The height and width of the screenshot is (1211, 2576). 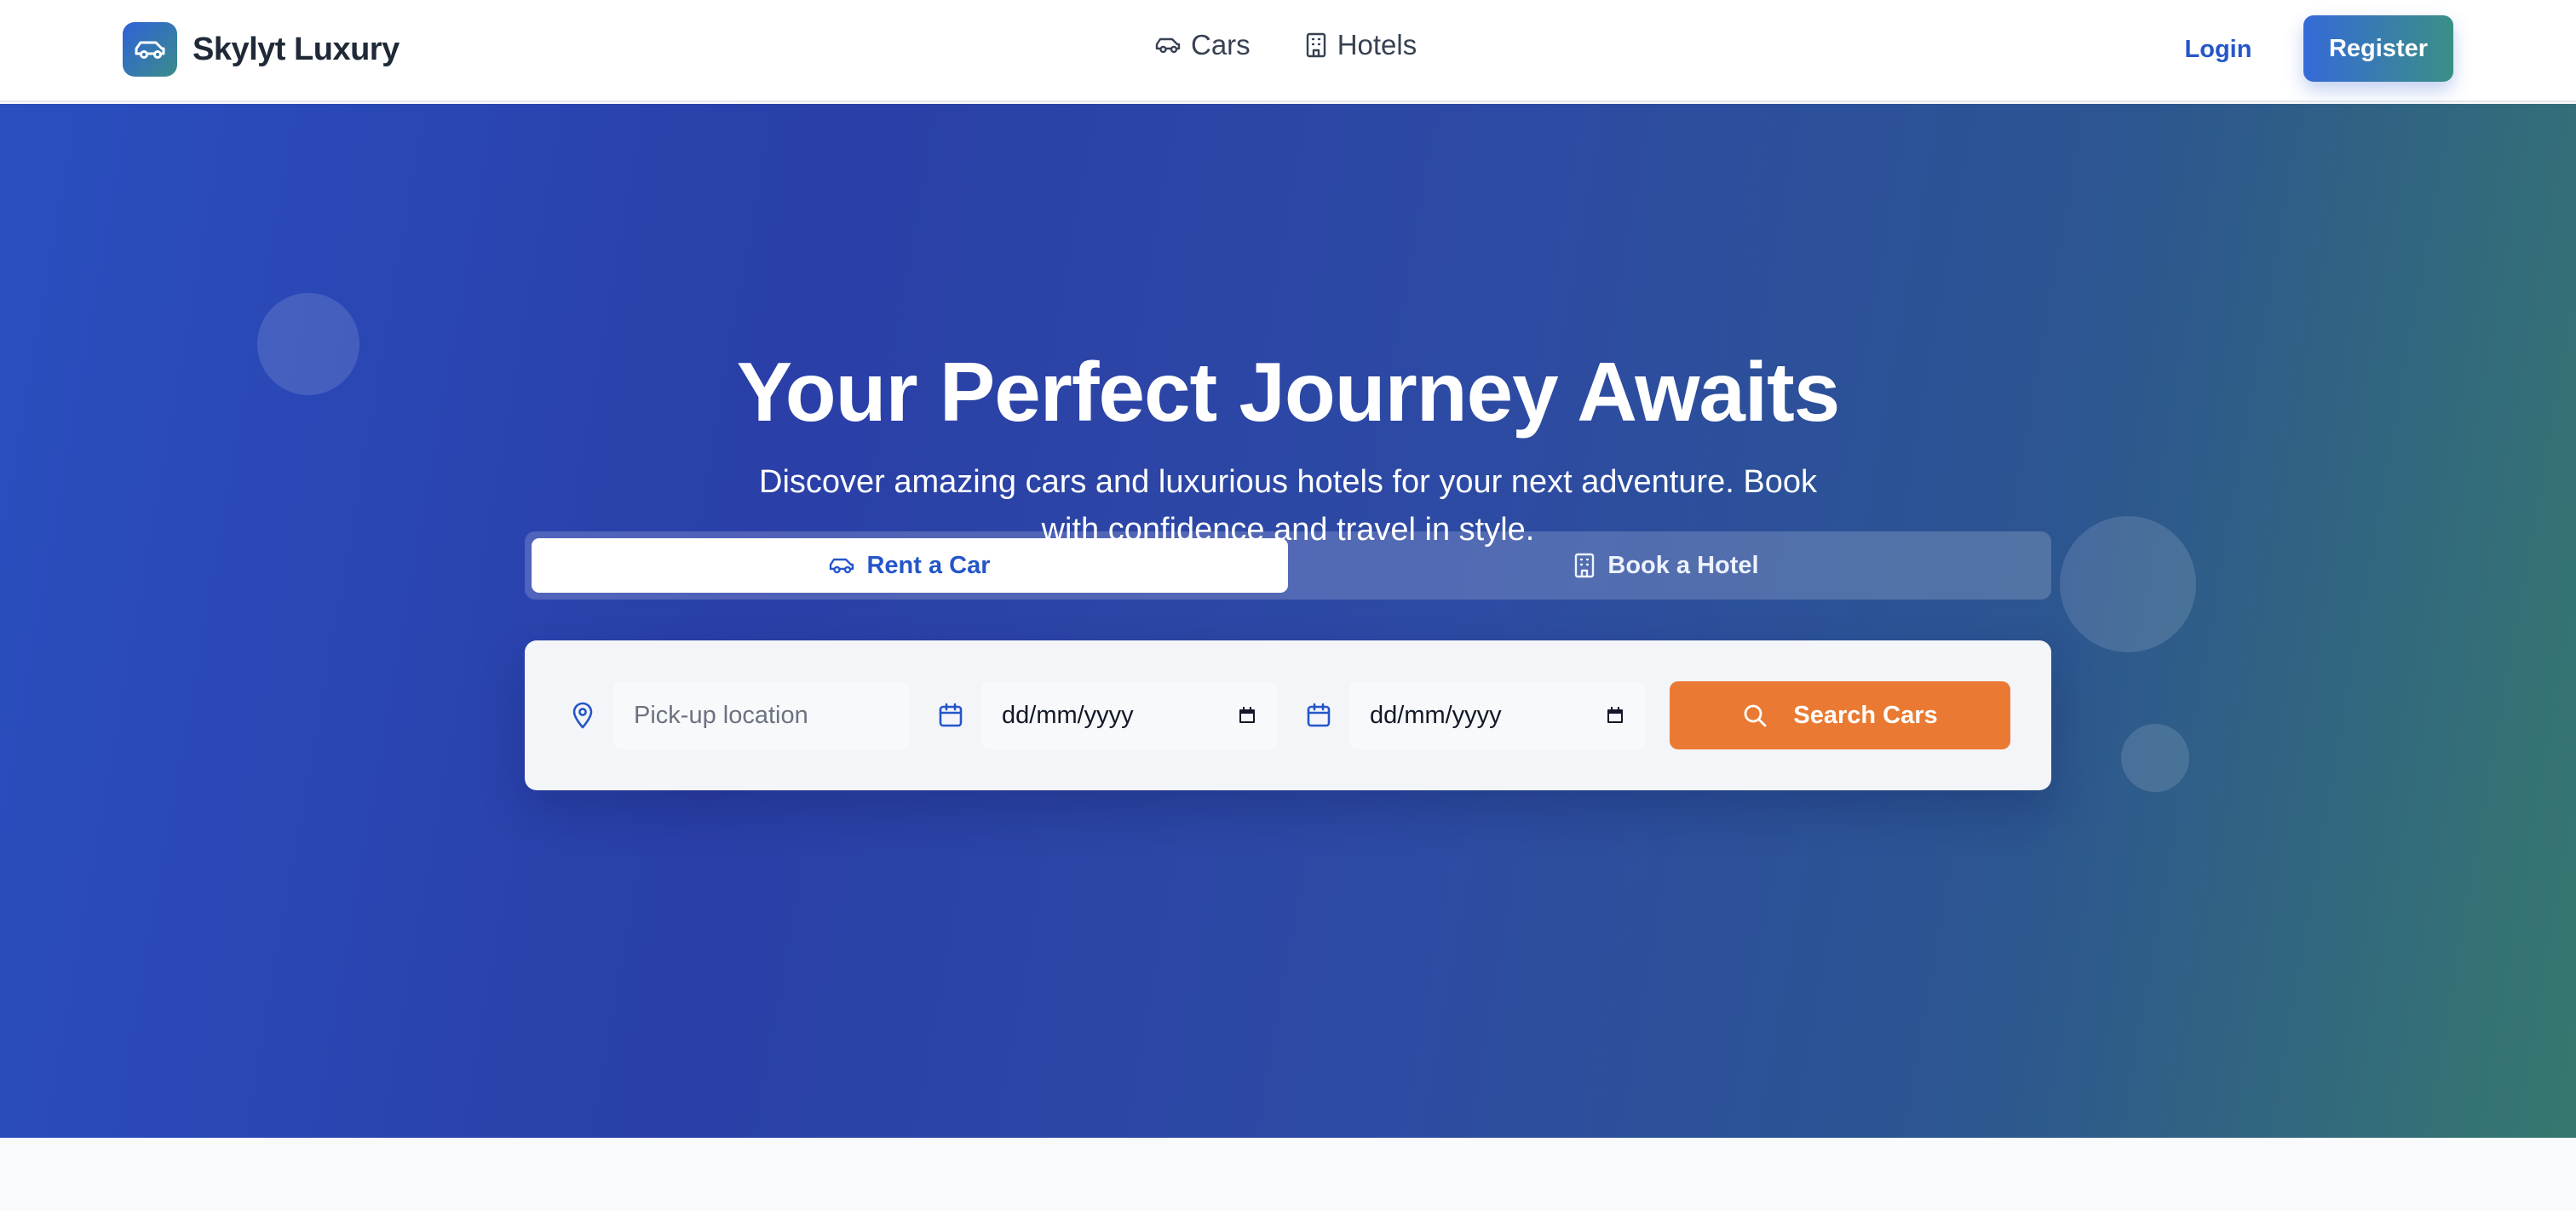 I want to click on nav-item-cars: Cars, so click(x=1203, y=45).